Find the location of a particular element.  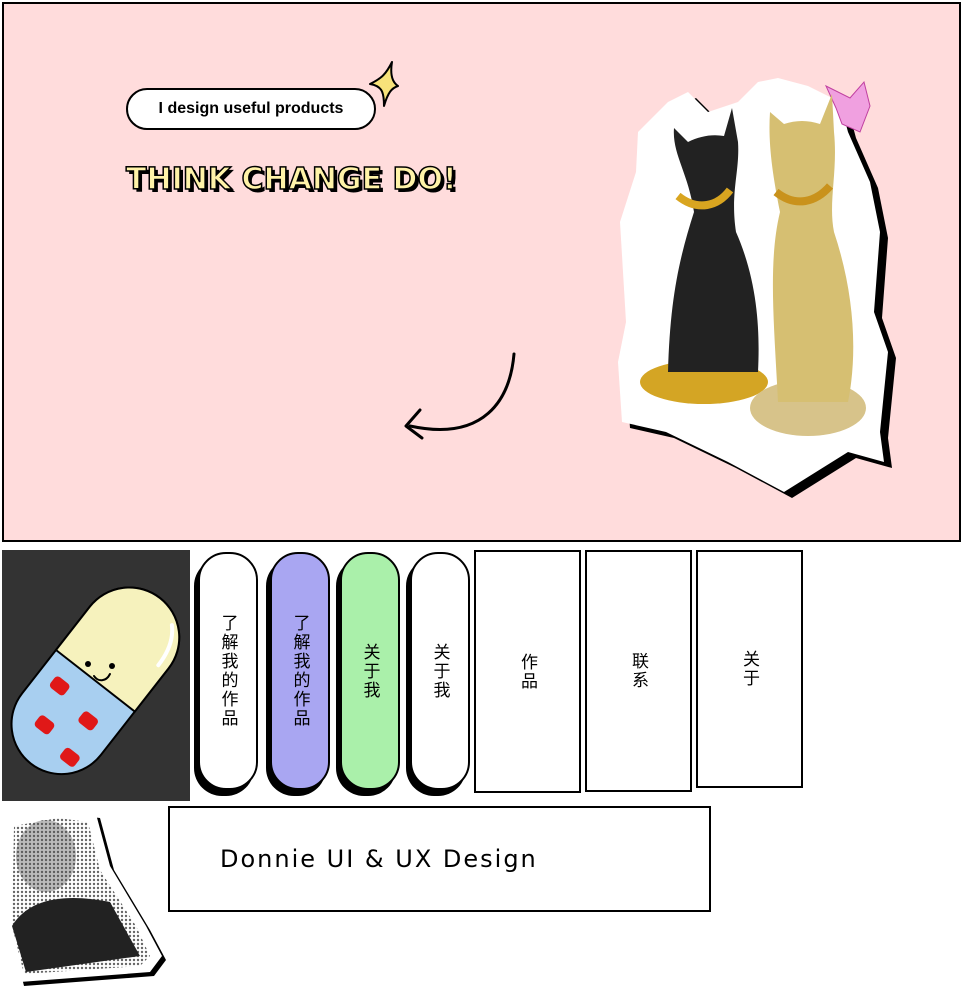

brand-banner: Donnie UI & UX Design is located at coordinates (439, 859).